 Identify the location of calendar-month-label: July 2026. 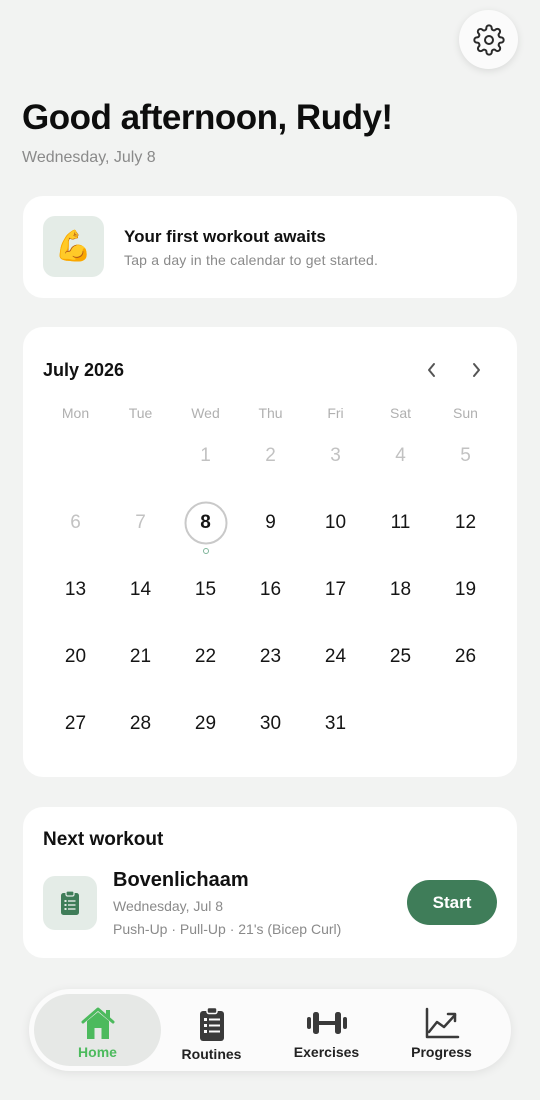
(84, 370).